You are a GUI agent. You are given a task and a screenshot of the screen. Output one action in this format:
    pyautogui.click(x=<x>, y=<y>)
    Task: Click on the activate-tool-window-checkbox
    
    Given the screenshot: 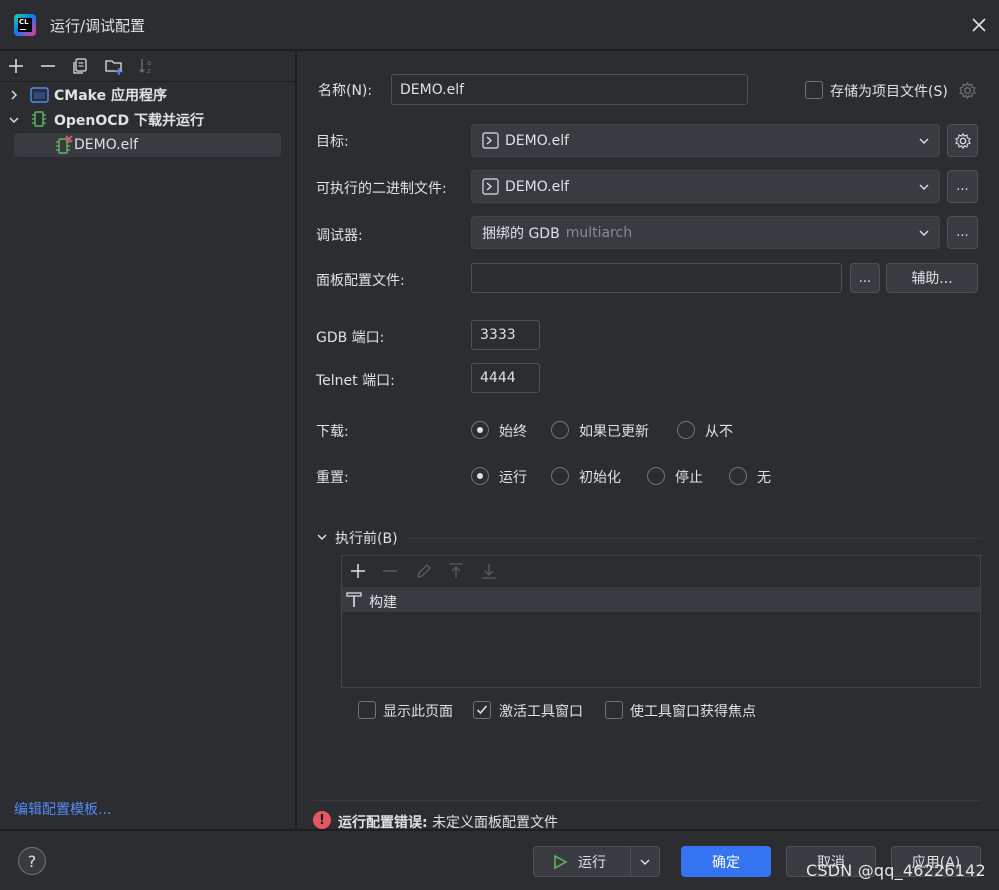 What is the action you would take?
    pyautogui.click(x=482, y=710)
    